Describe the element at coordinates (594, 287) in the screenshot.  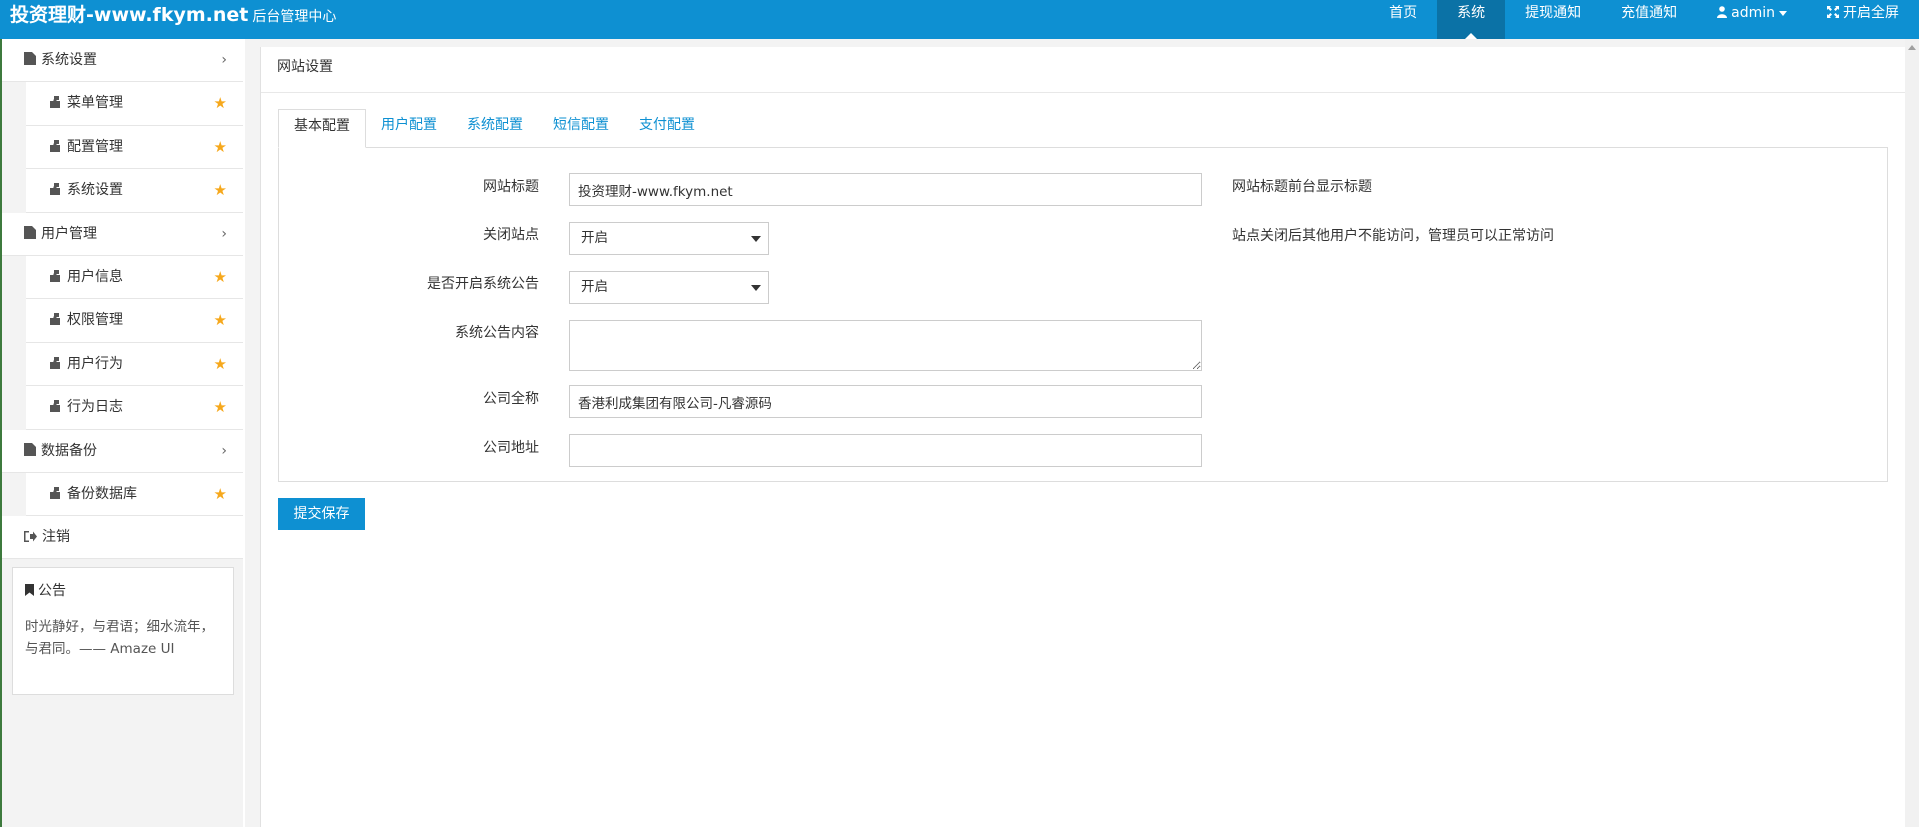
I see `enable-notice-value: 开启` at that location.